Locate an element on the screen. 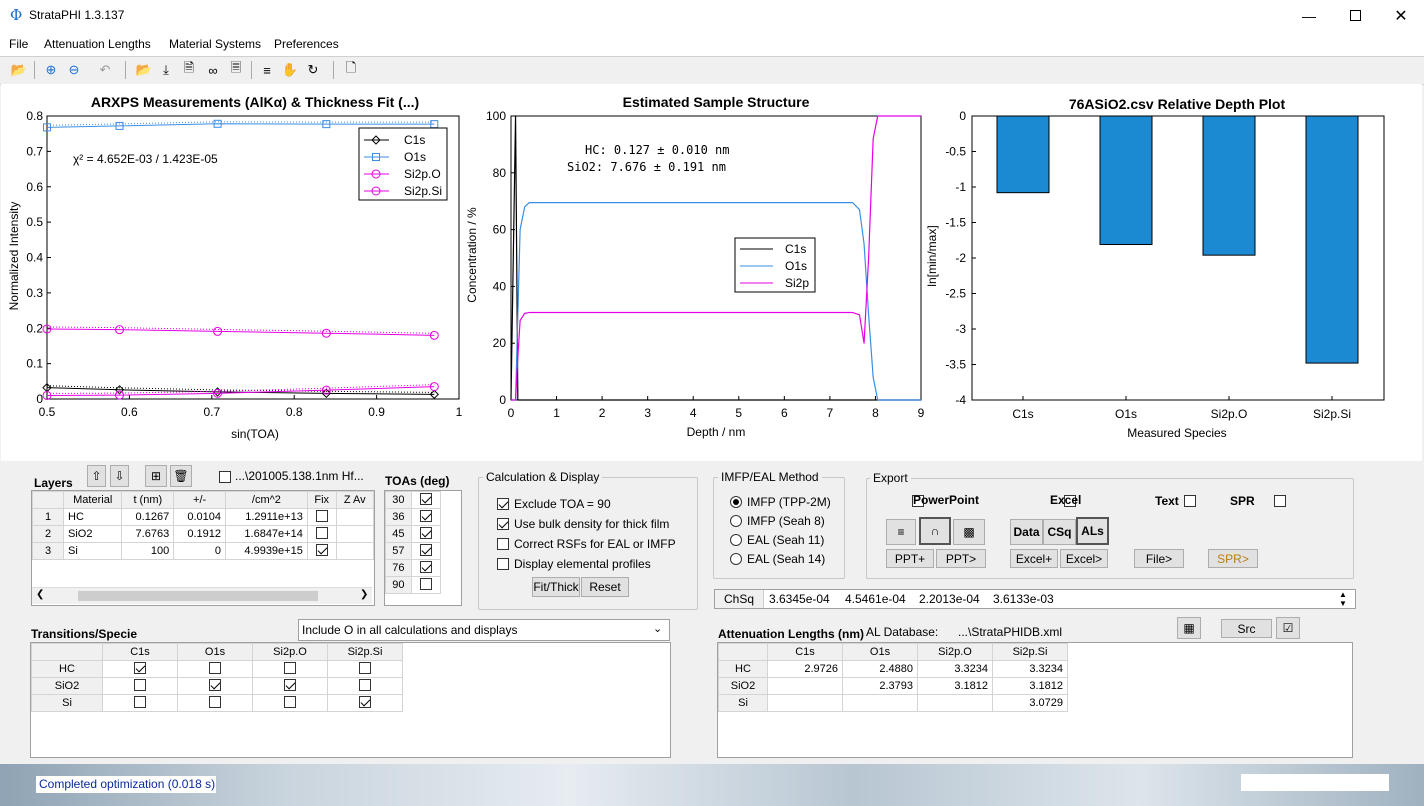 The width and height of the screenshot is (1424, 806). table-row: SiO2 2.3793 3.1812 3.1812 is located at coordinates (893, 686).